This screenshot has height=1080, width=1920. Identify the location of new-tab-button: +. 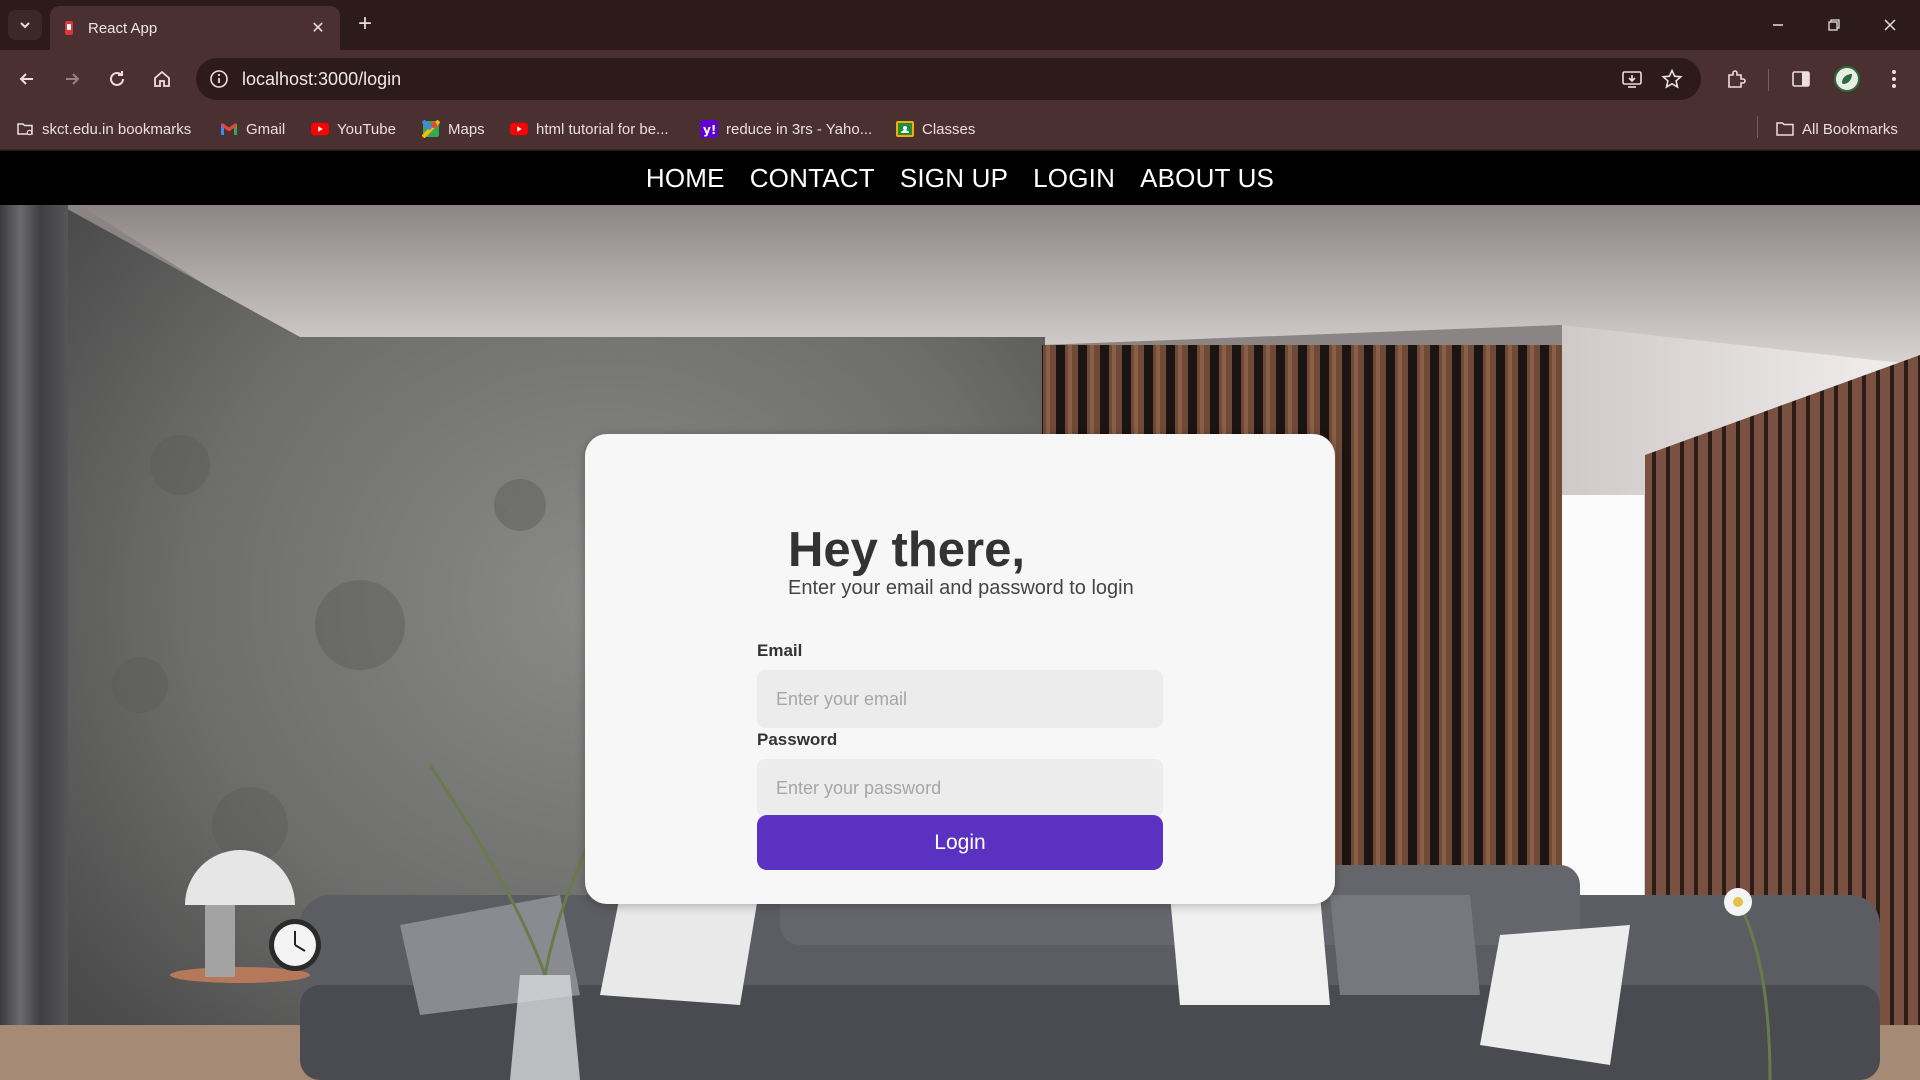
(365, 25).